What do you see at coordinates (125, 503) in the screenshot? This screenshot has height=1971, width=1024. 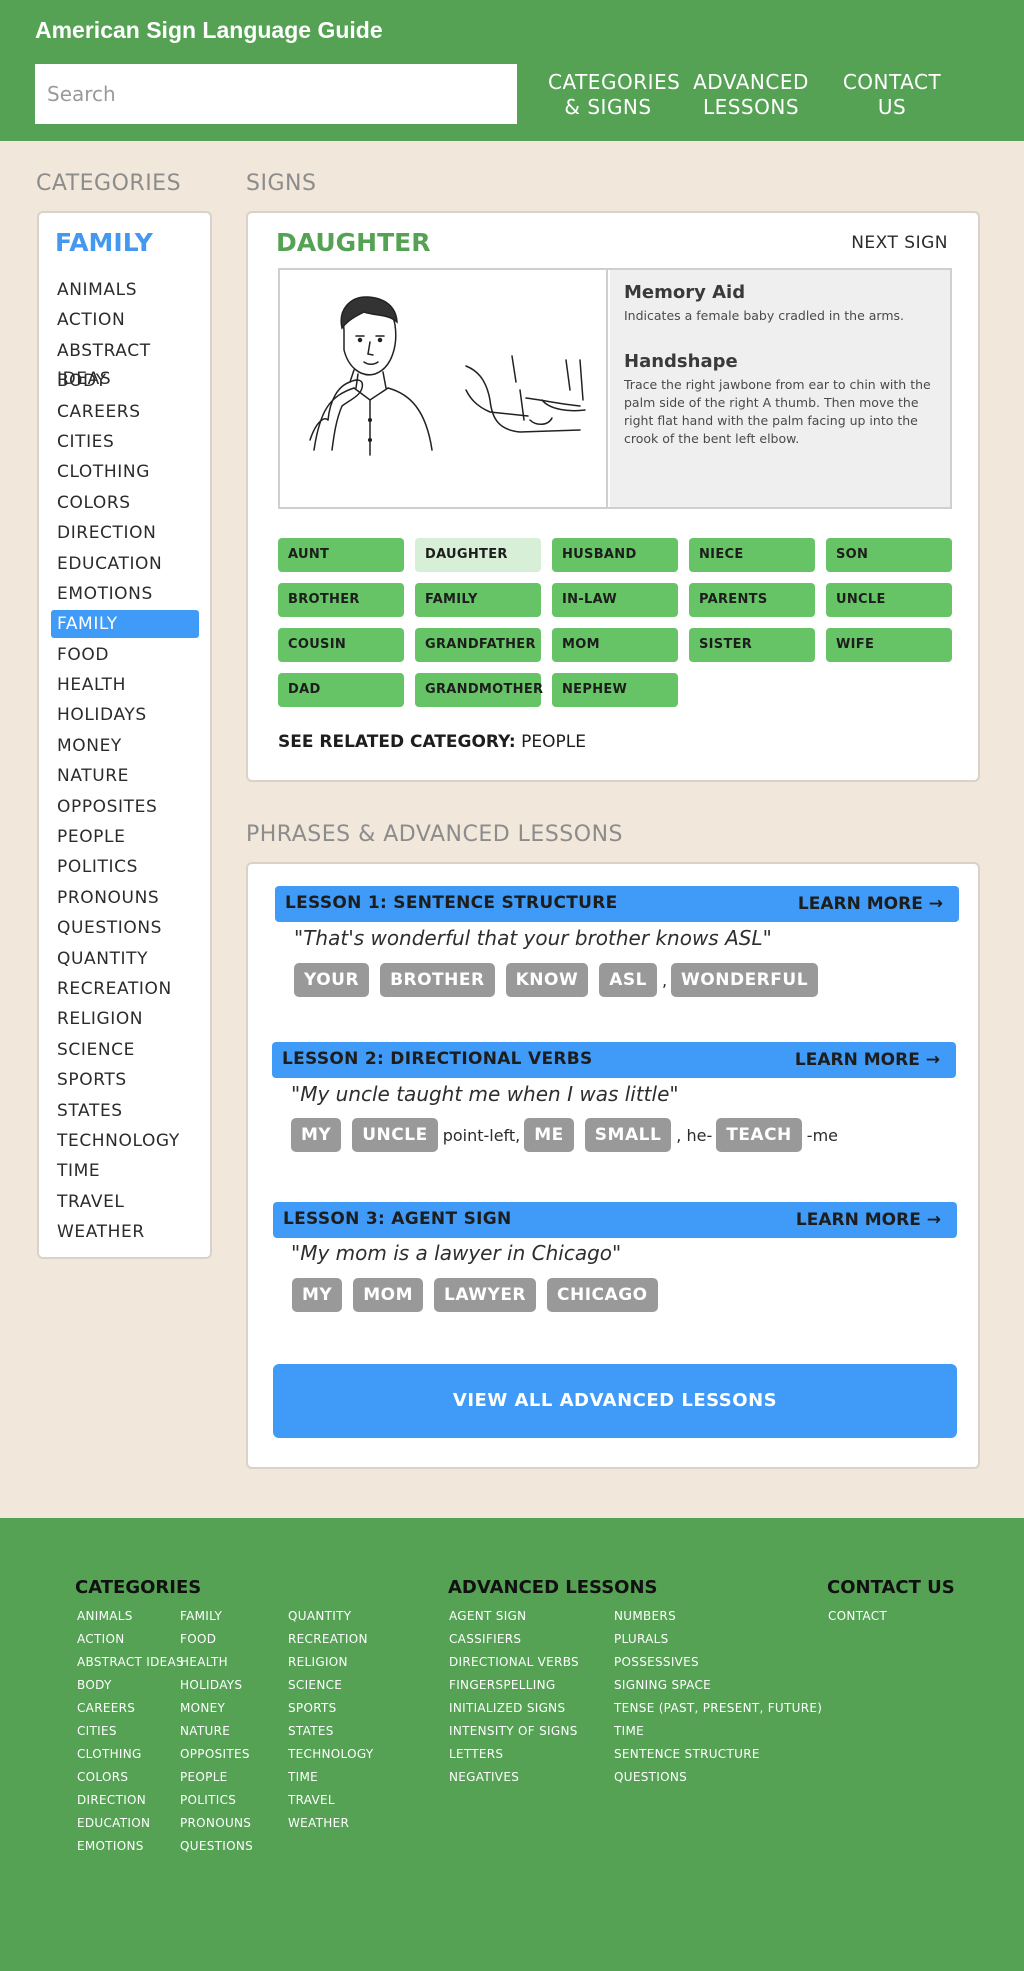 I see `sidebar-item-colors: COLORS` at bounding box center [125, 503].